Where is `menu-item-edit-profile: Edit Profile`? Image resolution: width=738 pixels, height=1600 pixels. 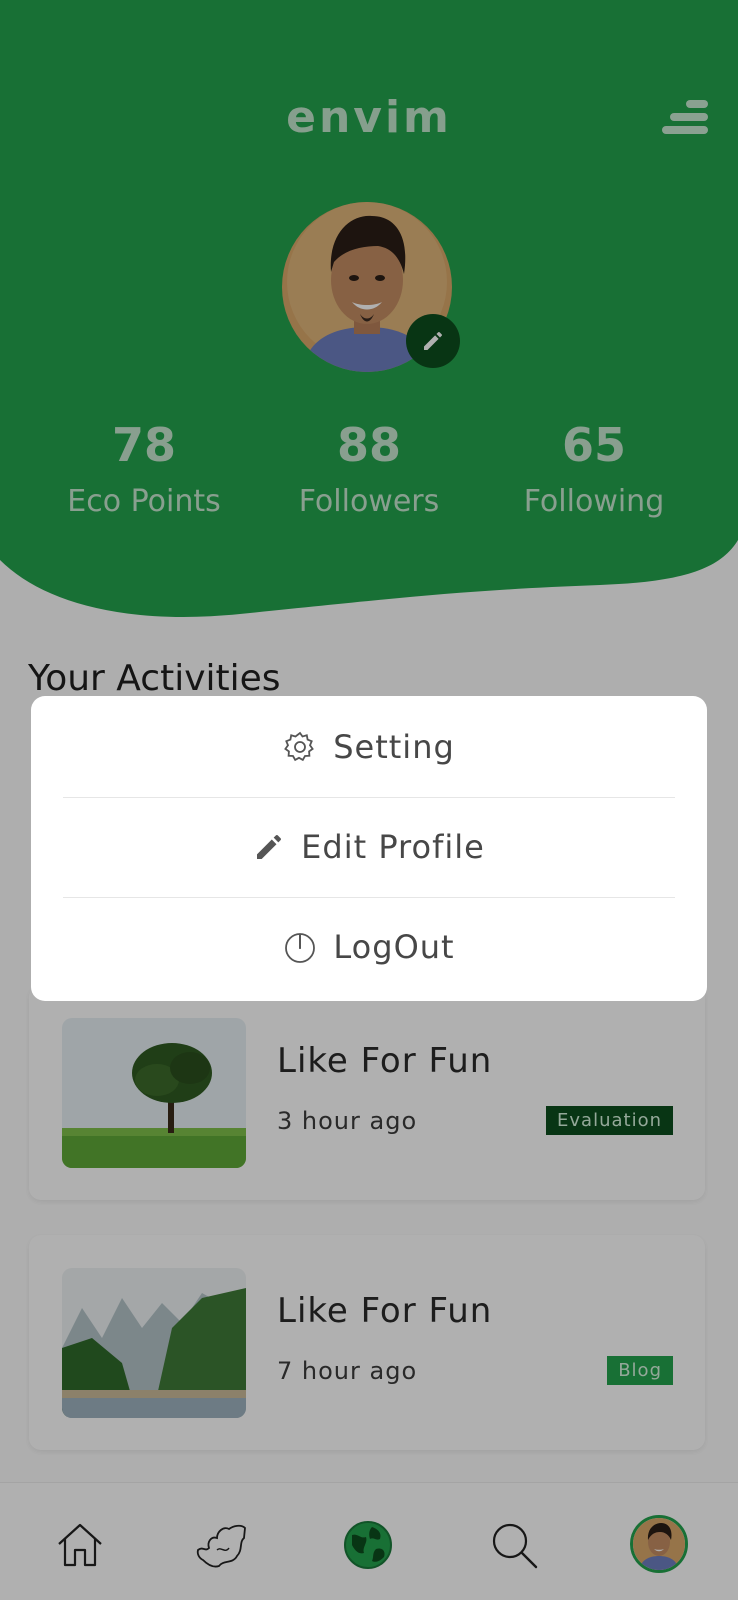 menu-item-edit-profile: Edit Profile is located at coordinates (369, 847).